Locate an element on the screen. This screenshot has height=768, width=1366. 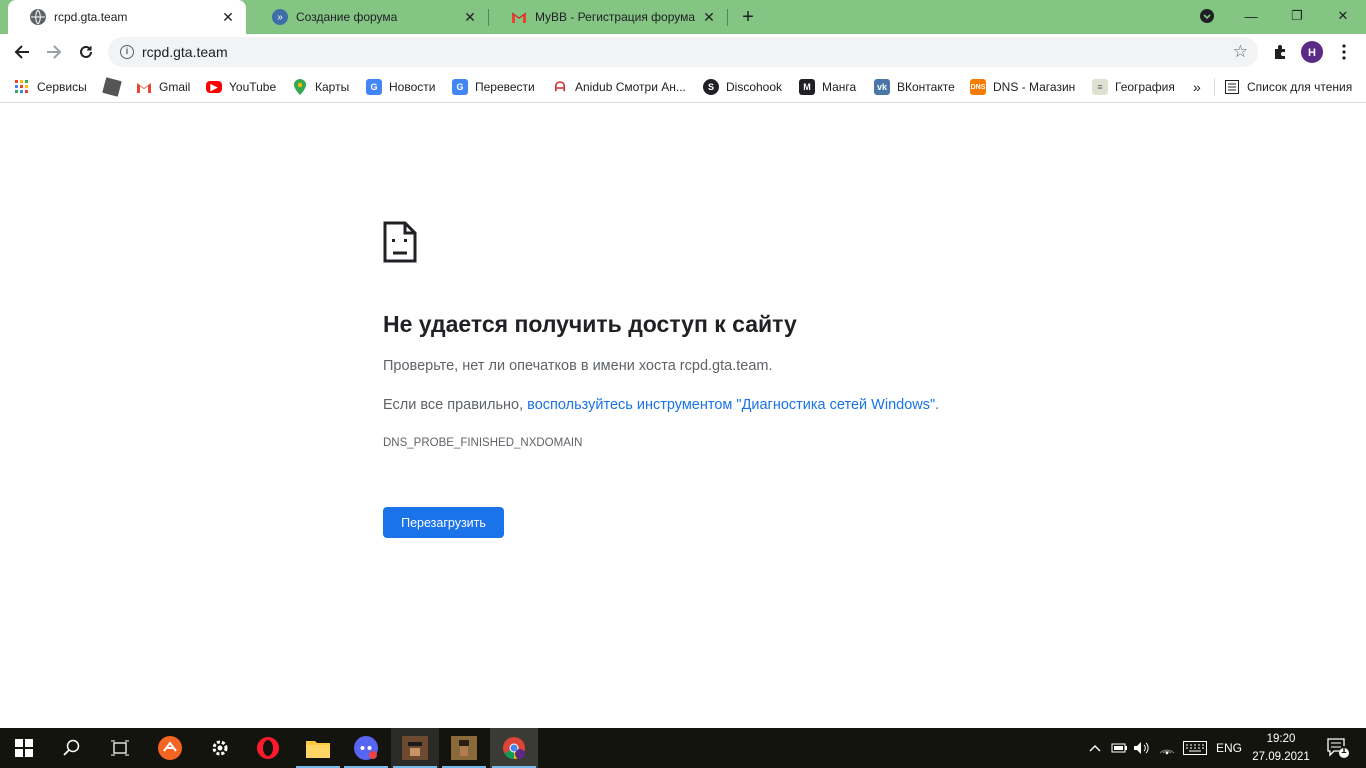
bookmark-label: DNS - Магазин is located at coordinates (1034, 87).